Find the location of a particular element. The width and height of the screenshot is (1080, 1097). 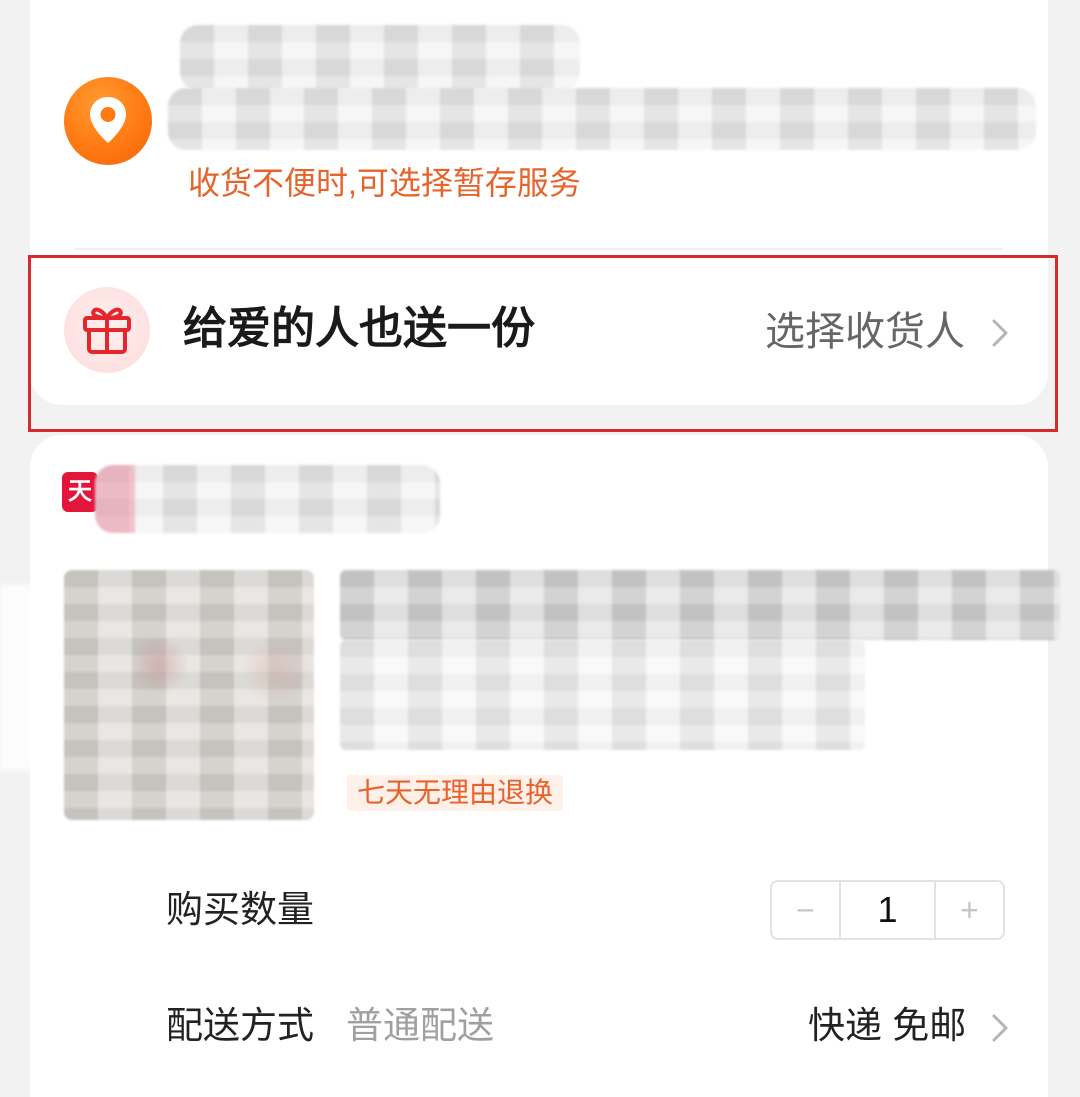

quantity-stepper: − 1 + is located at coordinates (887, 910).